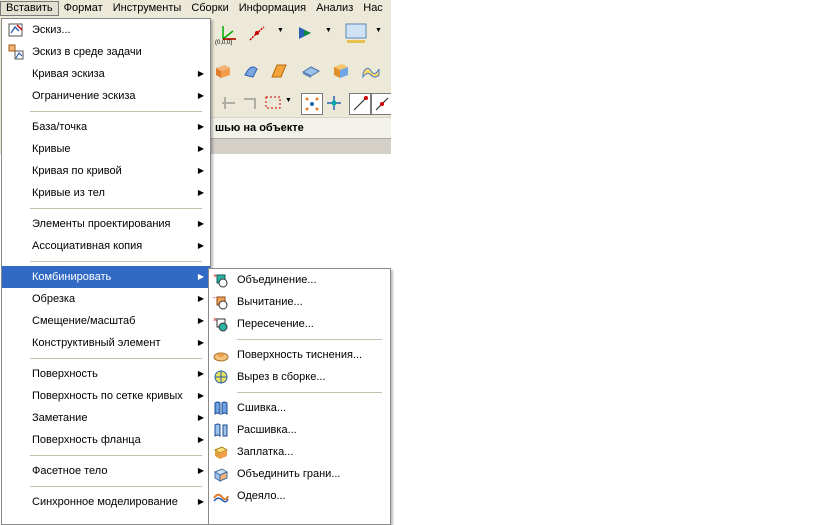 This screenshot has height=525, width=840. I want to click on menu-item-label: Эскиз в среде задачи, so click(87, 52).